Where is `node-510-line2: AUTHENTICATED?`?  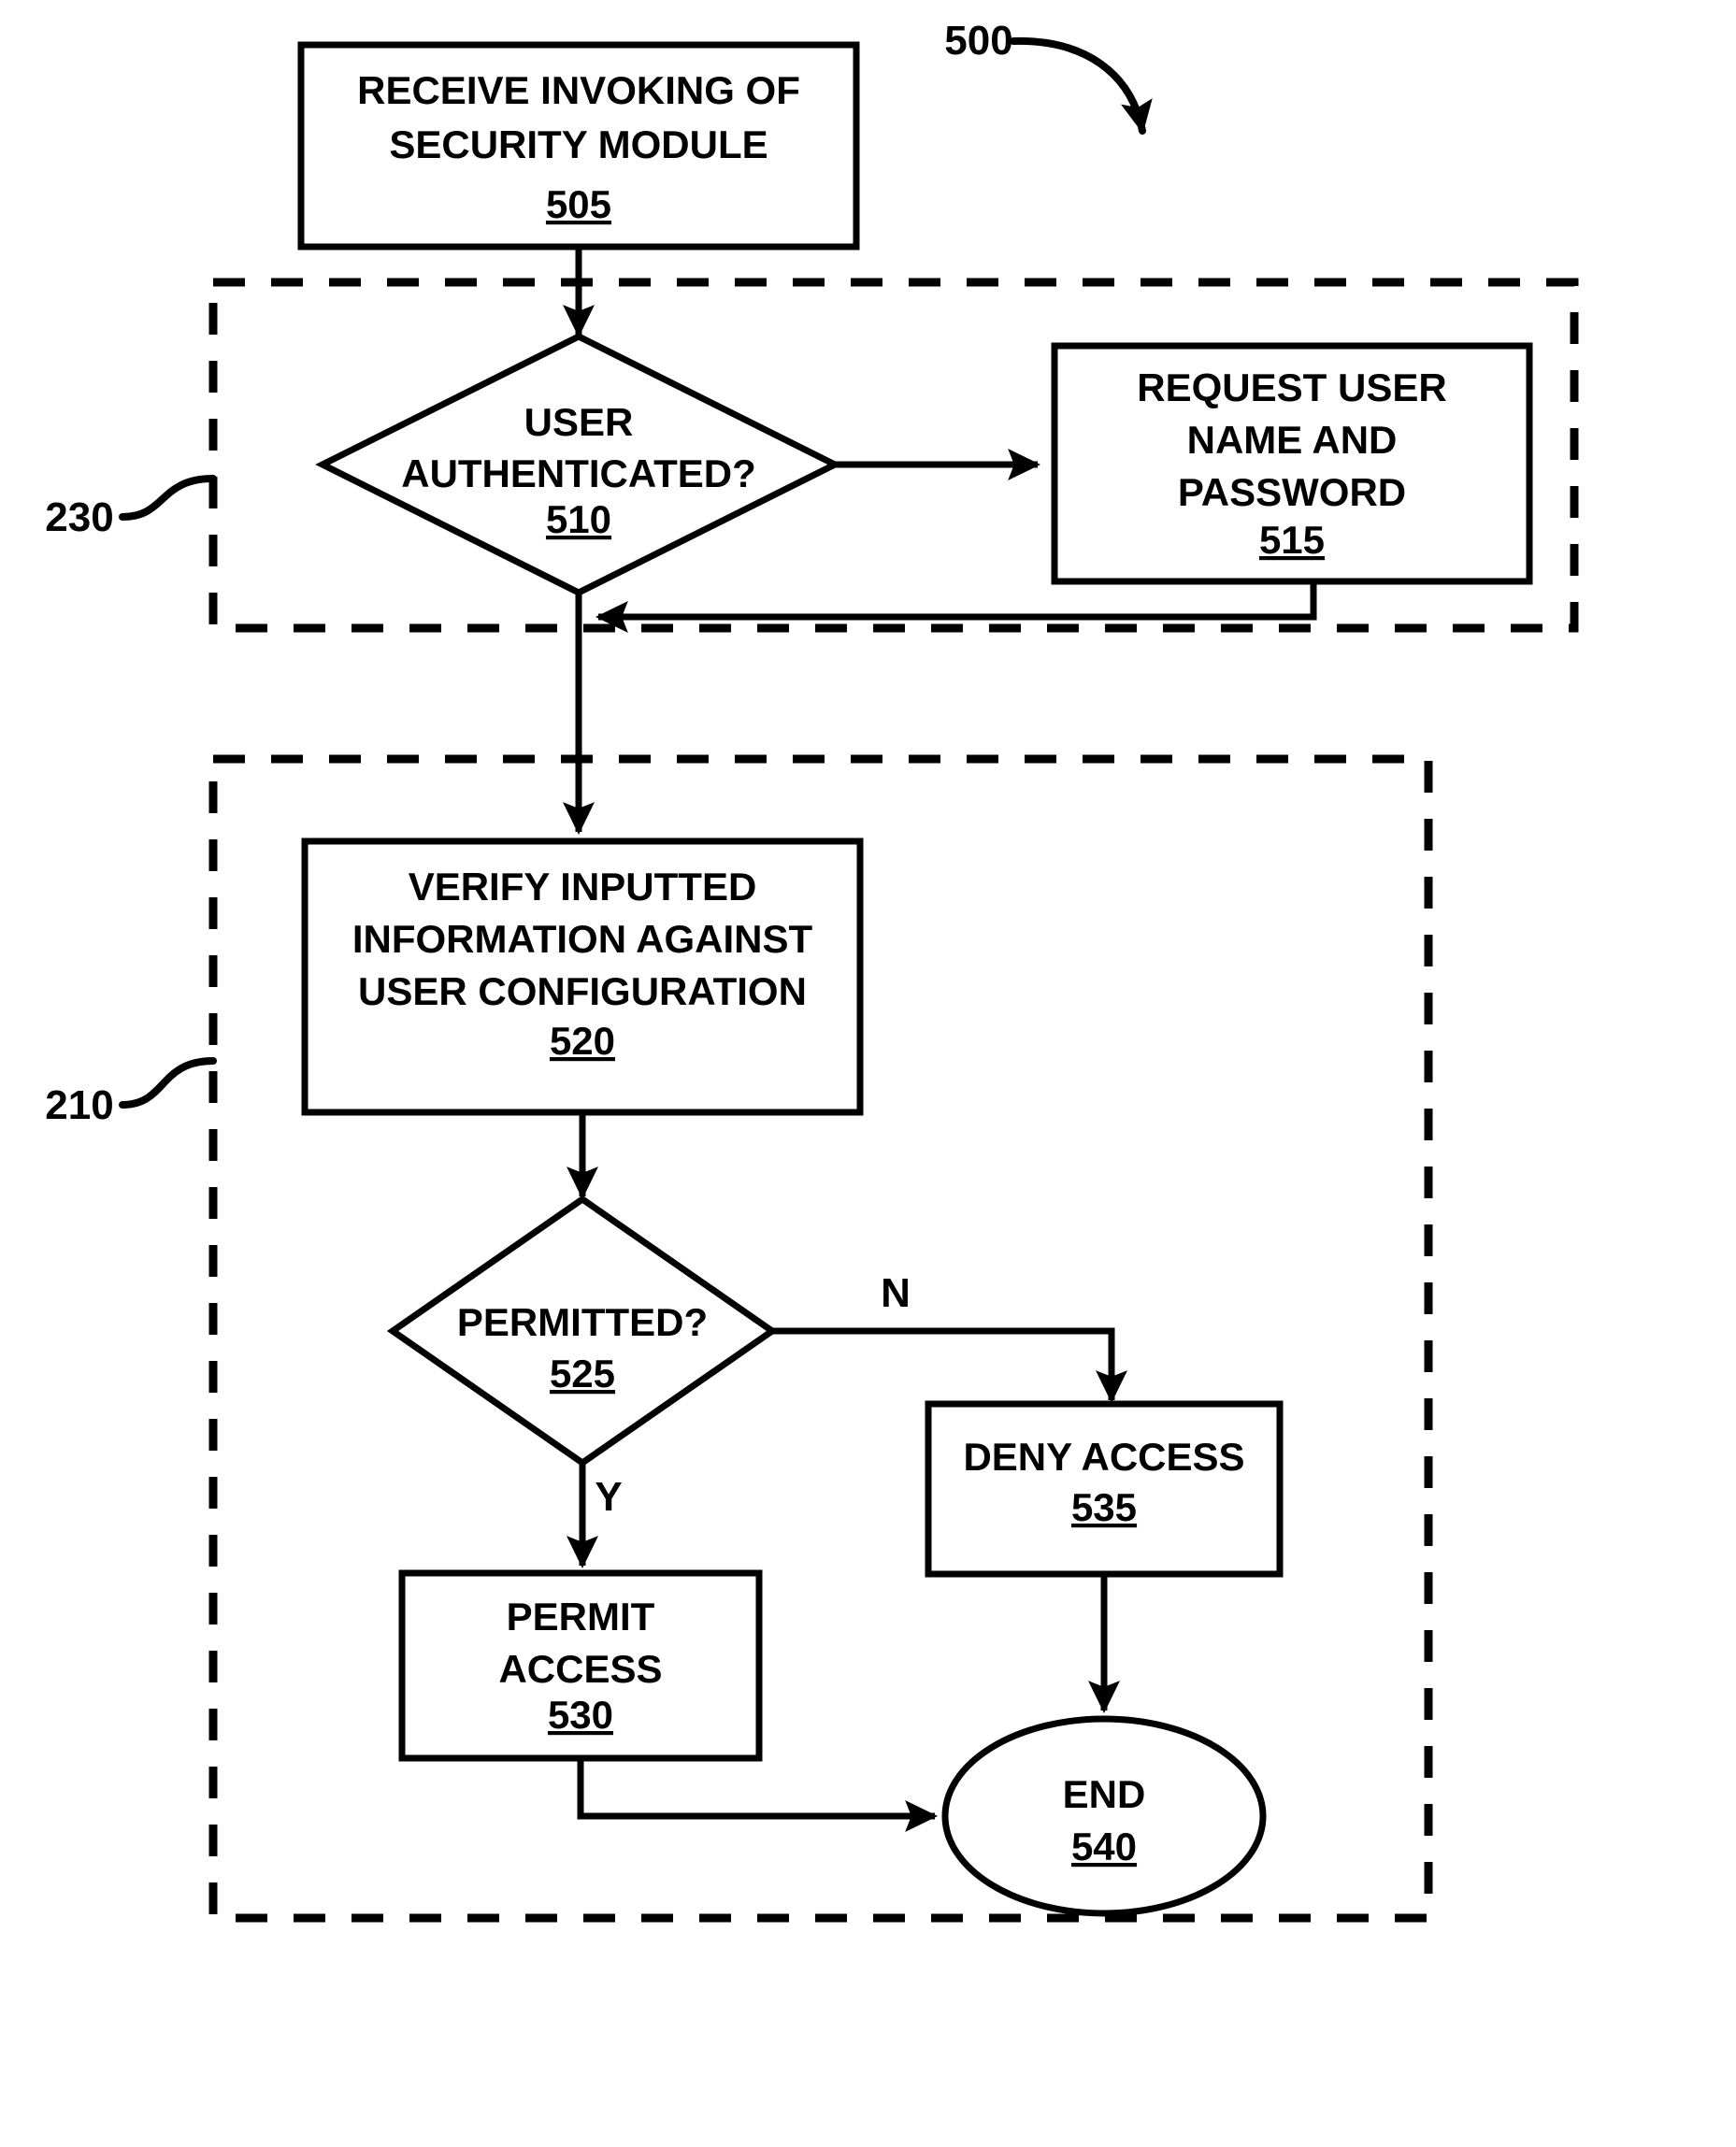
node-510-line2: AUTHENTICATED? is located at coordinates (579, 473).